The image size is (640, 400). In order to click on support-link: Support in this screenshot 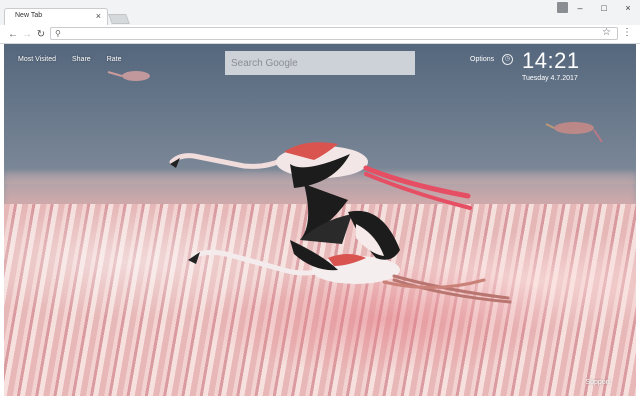, I will do `click(597, 382)`.